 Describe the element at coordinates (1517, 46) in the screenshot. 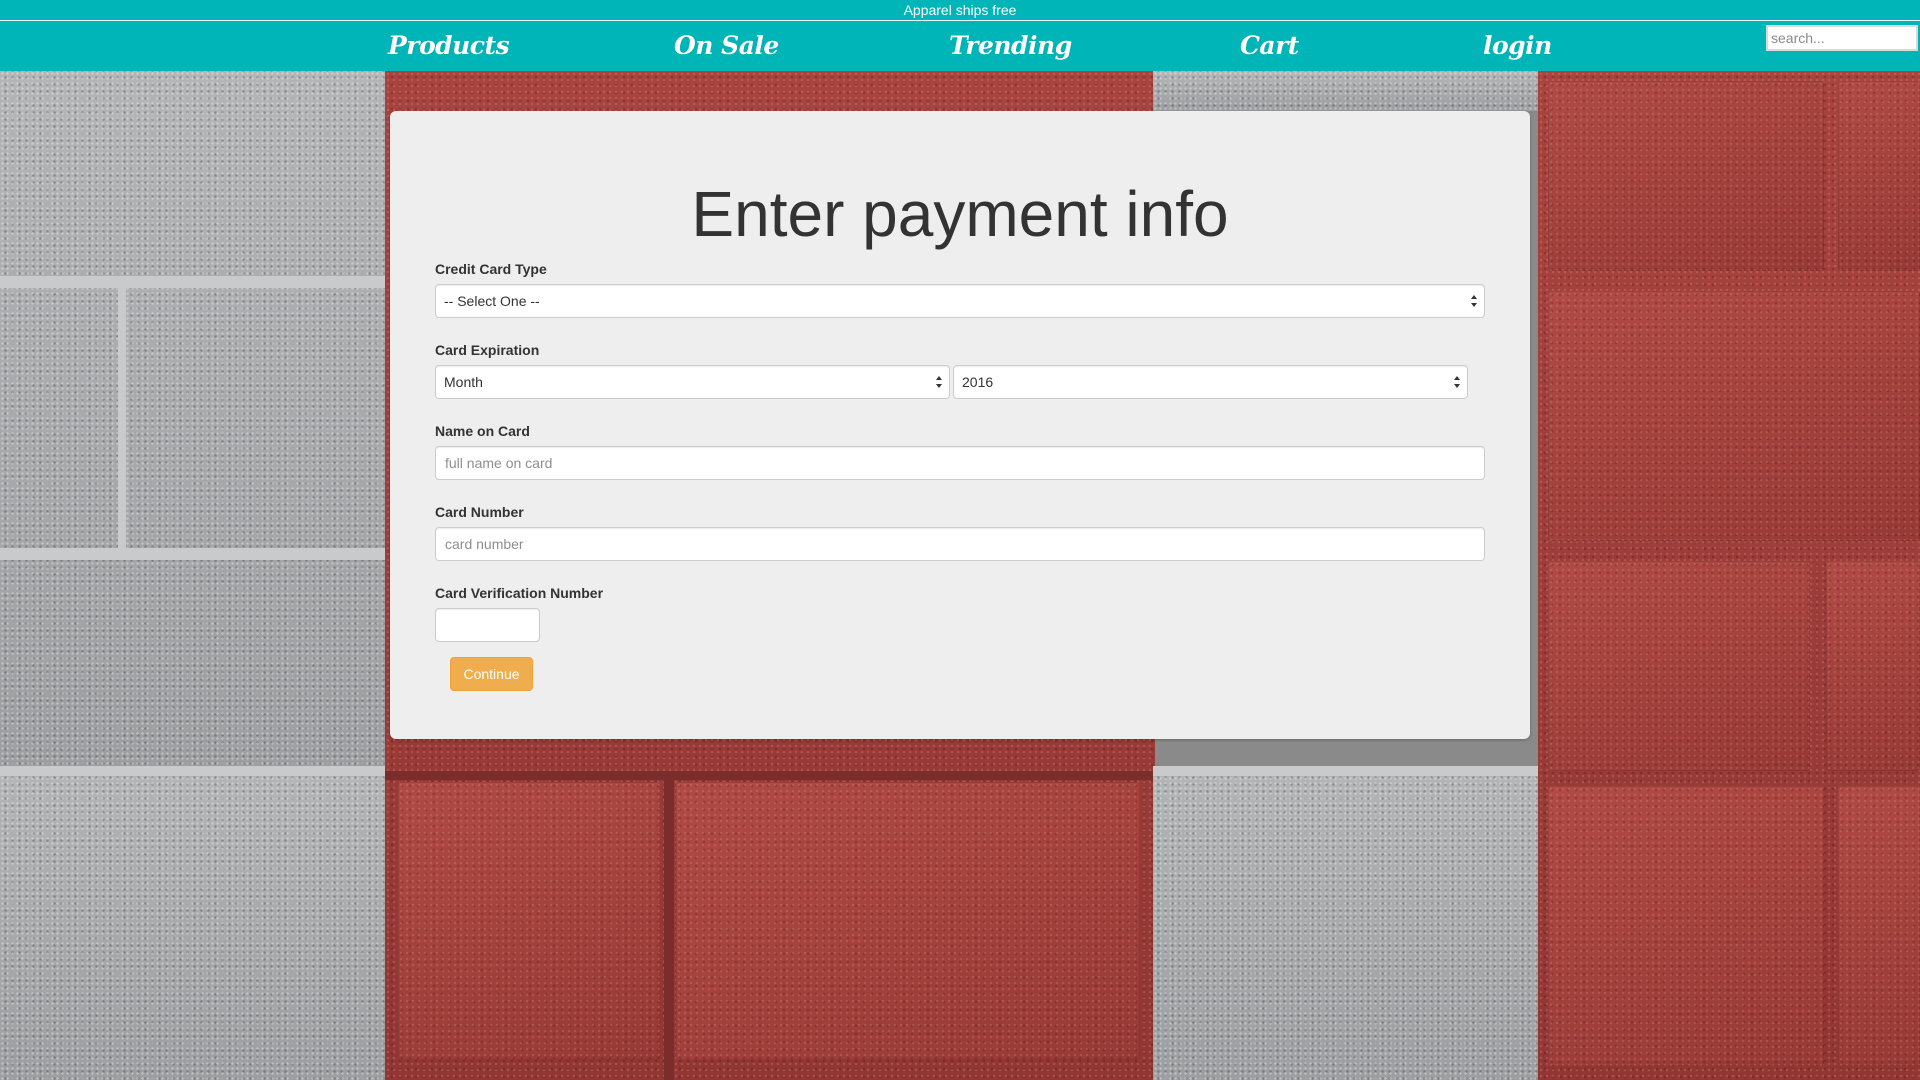

I see `nav-item-login: login` at that location.